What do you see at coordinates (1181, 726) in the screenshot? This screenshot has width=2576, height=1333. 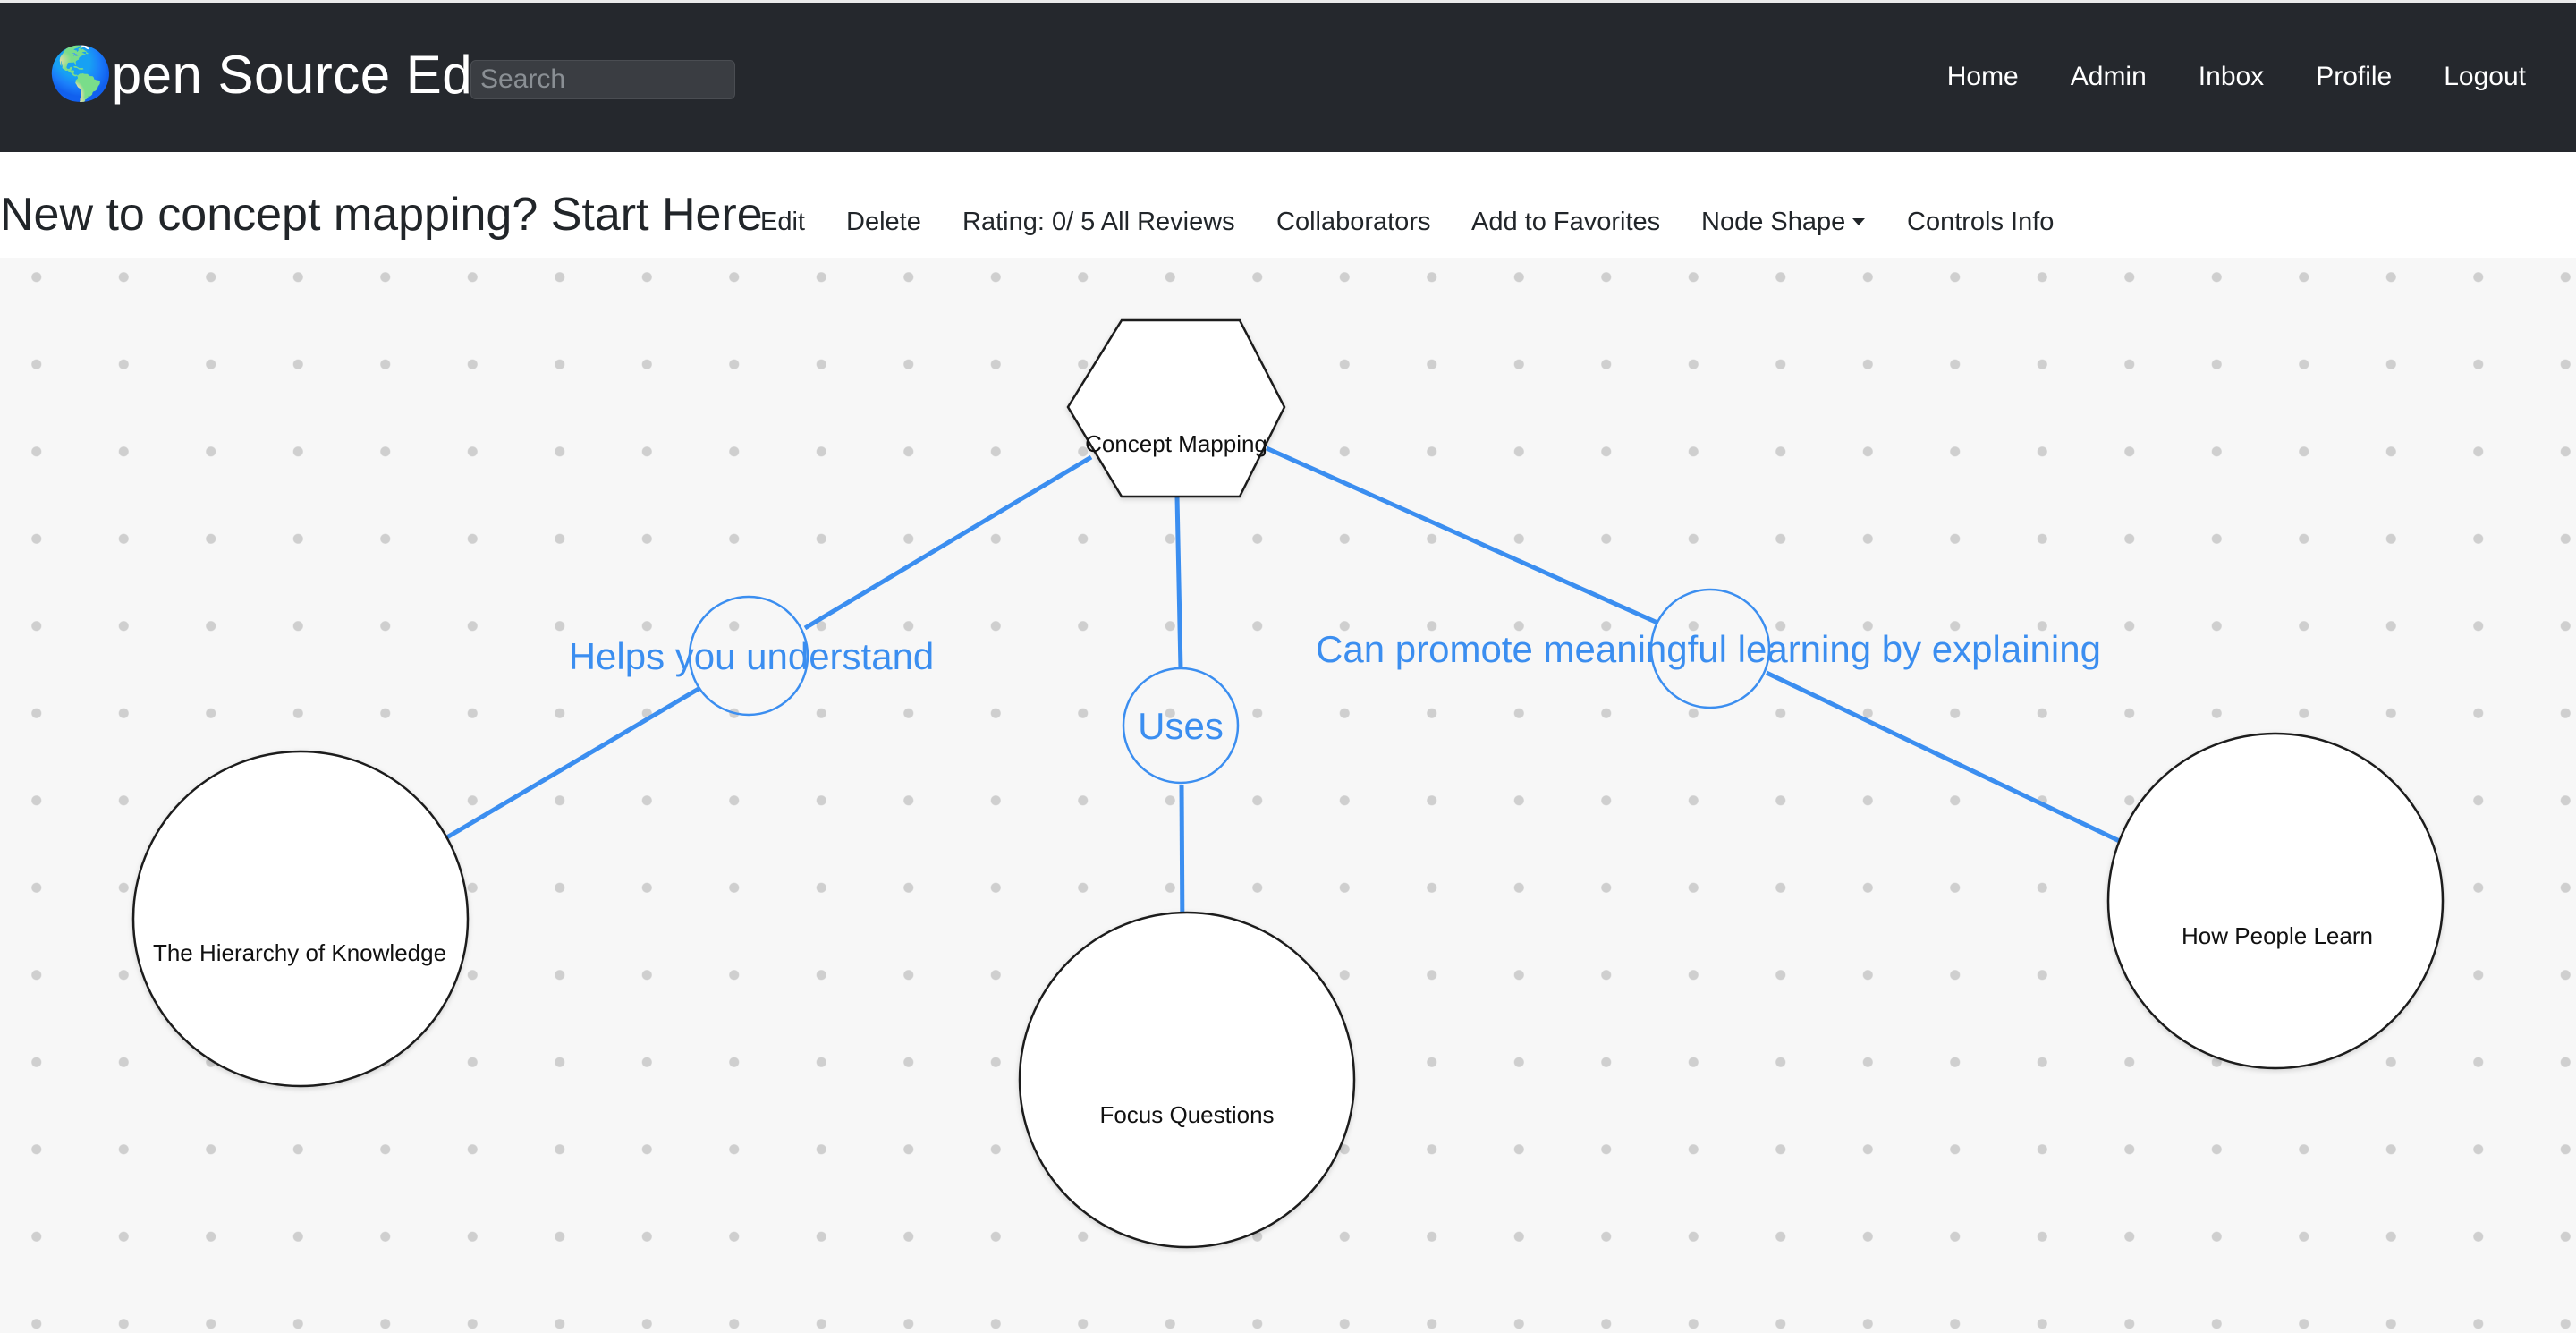 I see `link-label-uses: Uses` at bounding box center [1181, 726].